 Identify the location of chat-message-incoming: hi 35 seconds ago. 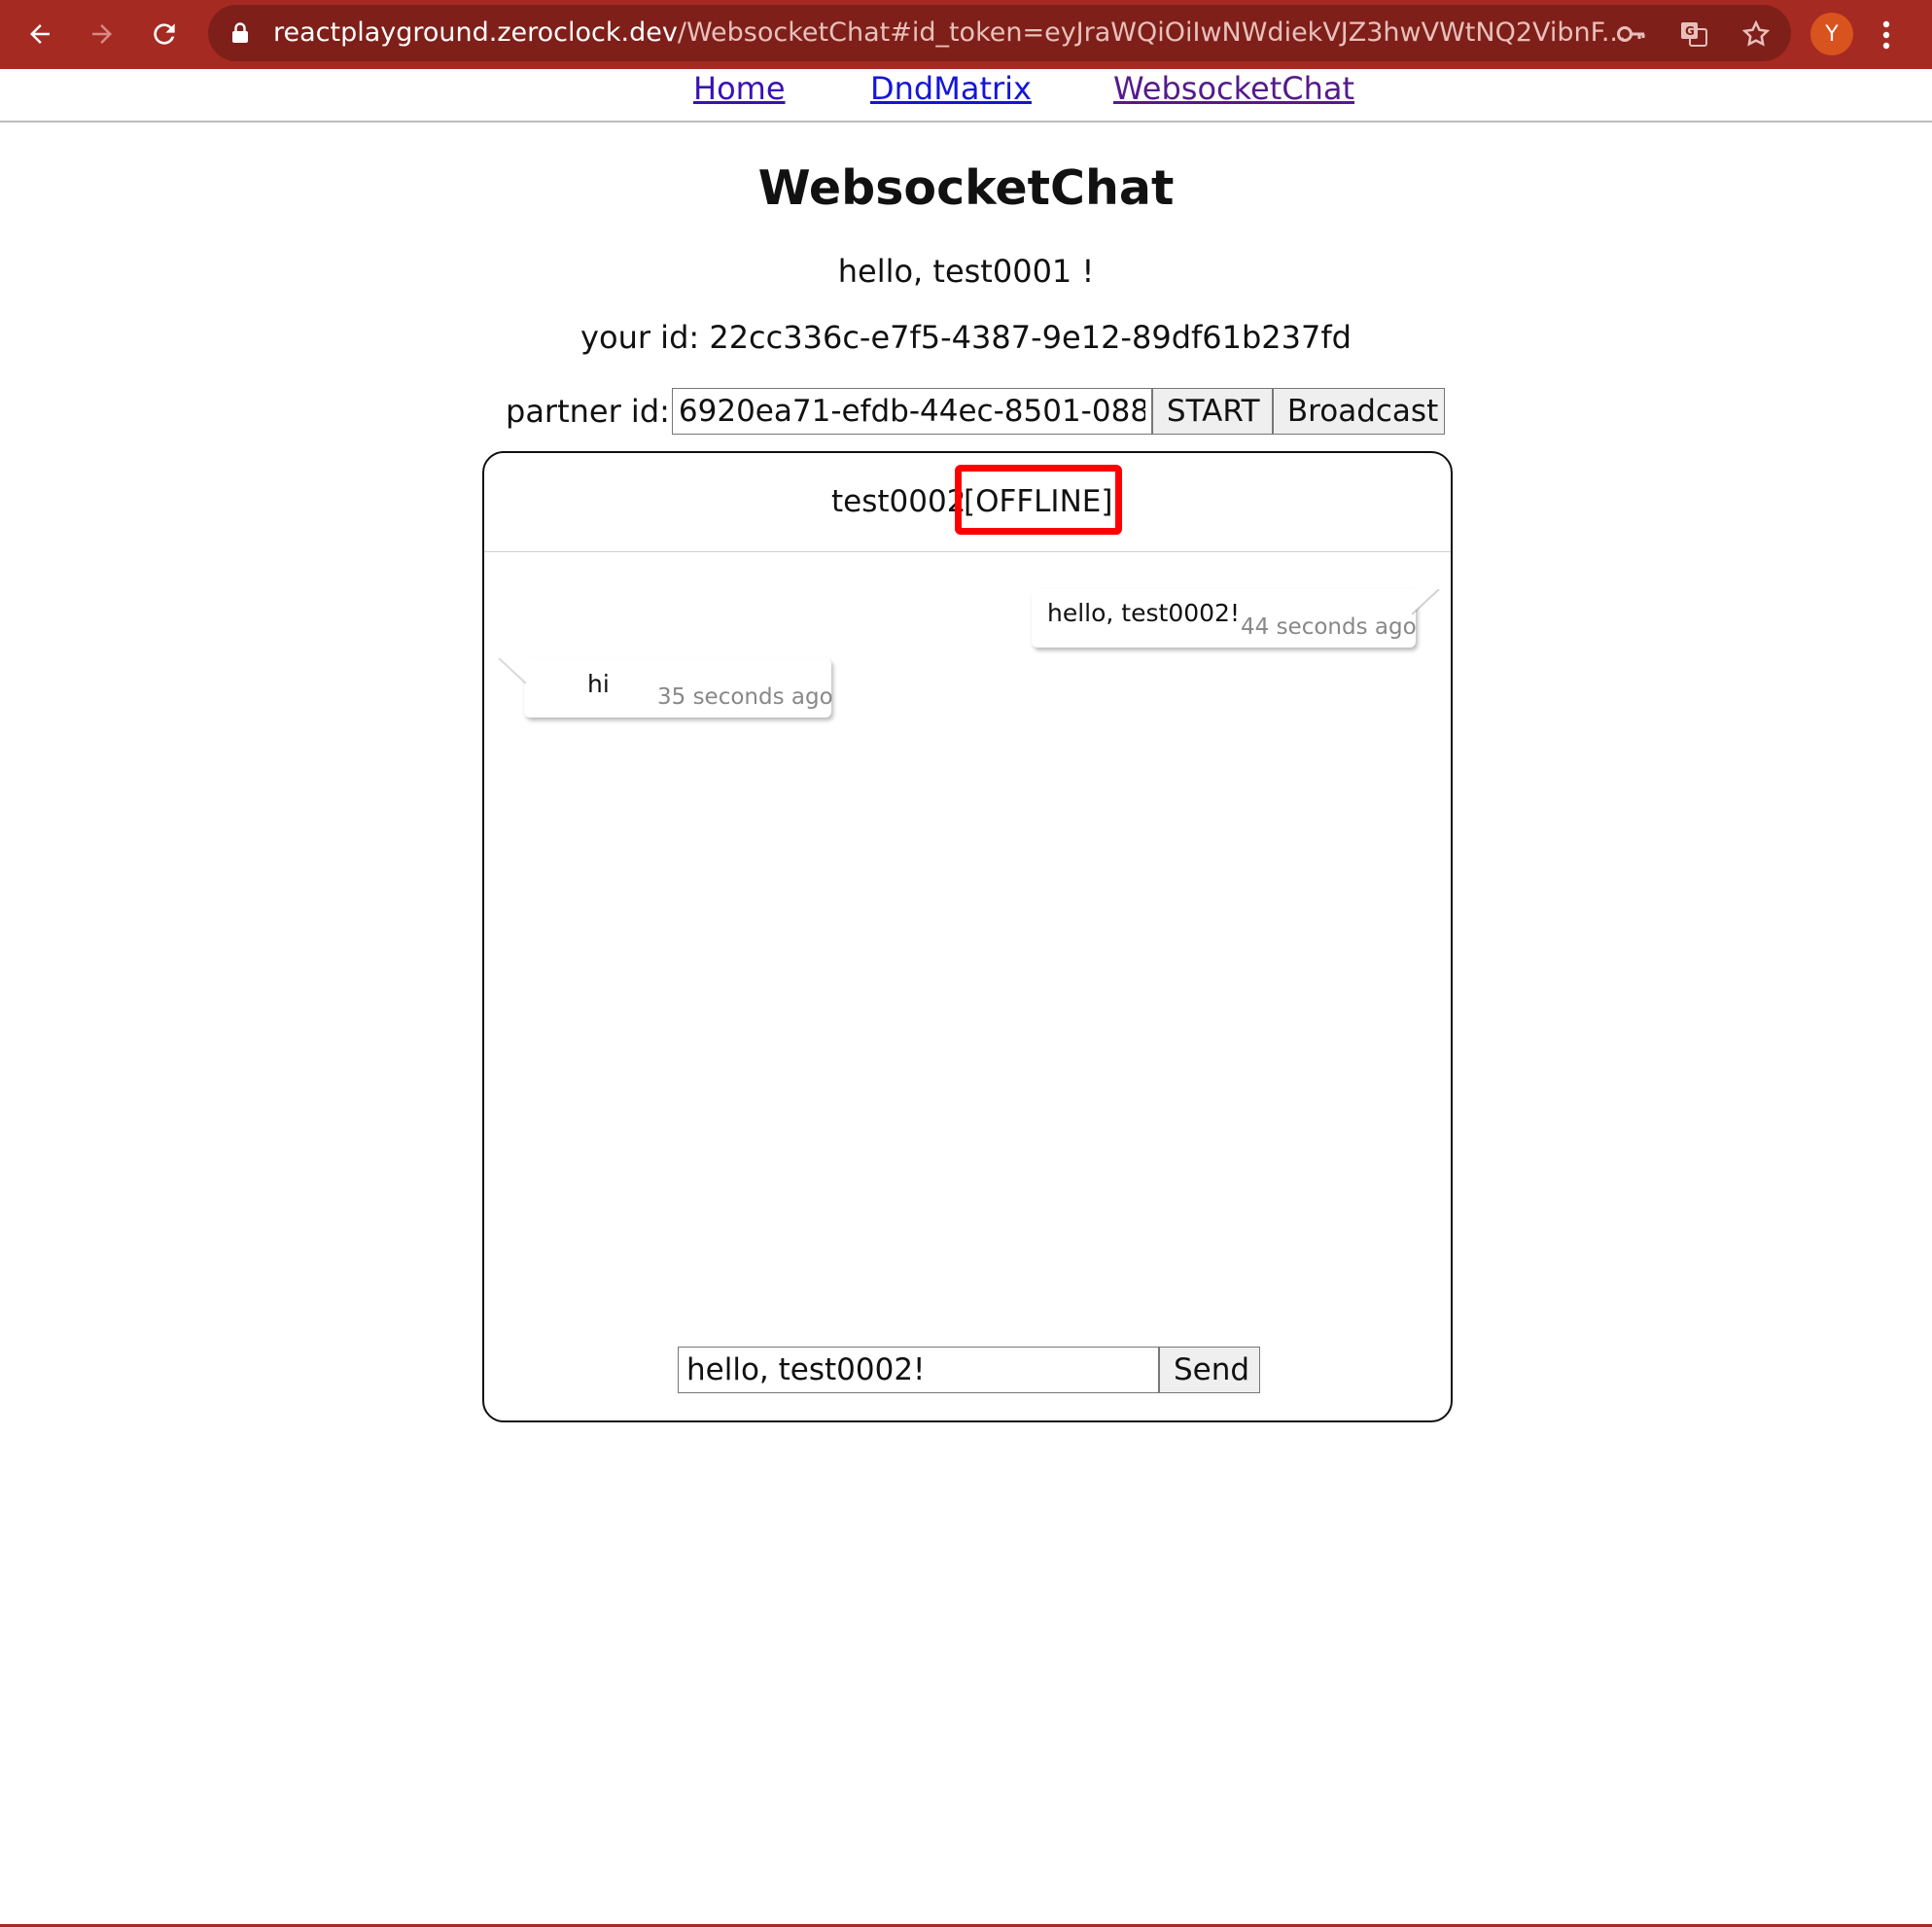
(665, 688).